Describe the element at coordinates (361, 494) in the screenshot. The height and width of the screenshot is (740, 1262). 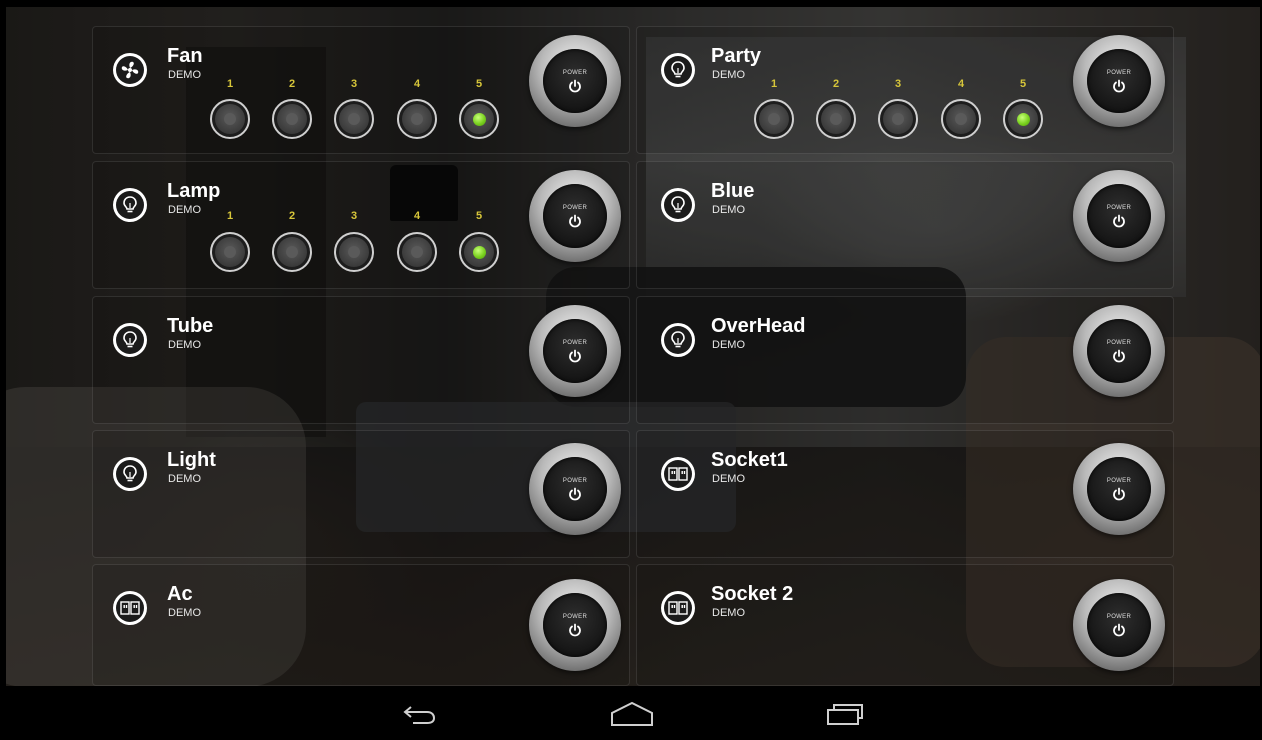
I see `device-panel-light: Light DEMO POWER` at that location.